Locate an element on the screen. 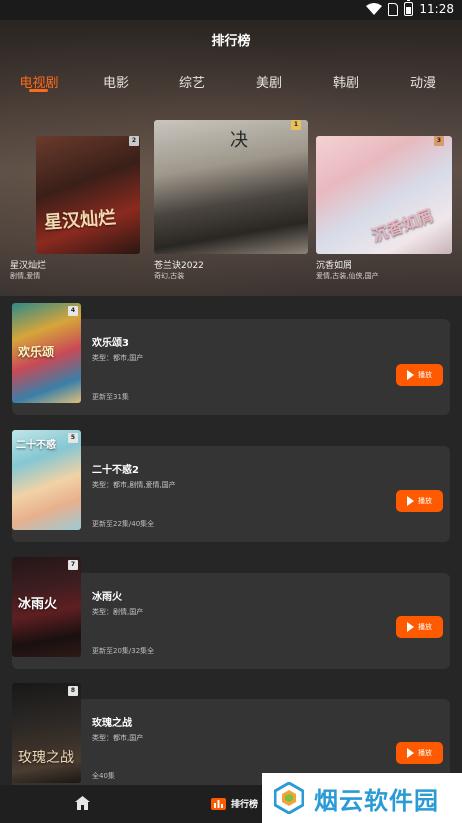  podium-title: 星汉灿烂 is located at coordinates (28, 266).